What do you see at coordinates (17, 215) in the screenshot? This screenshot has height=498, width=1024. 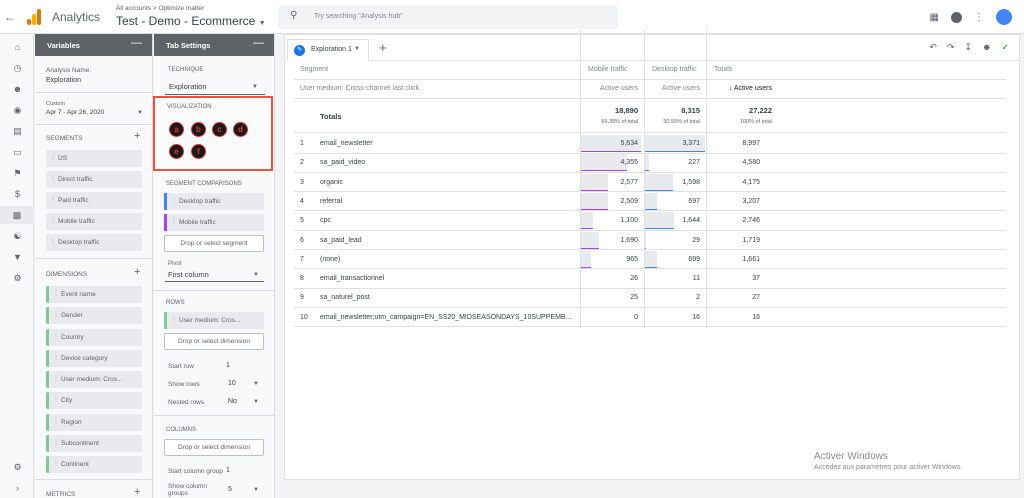 I see `analysis-icon: ▩` at bounding box center [17, 215].